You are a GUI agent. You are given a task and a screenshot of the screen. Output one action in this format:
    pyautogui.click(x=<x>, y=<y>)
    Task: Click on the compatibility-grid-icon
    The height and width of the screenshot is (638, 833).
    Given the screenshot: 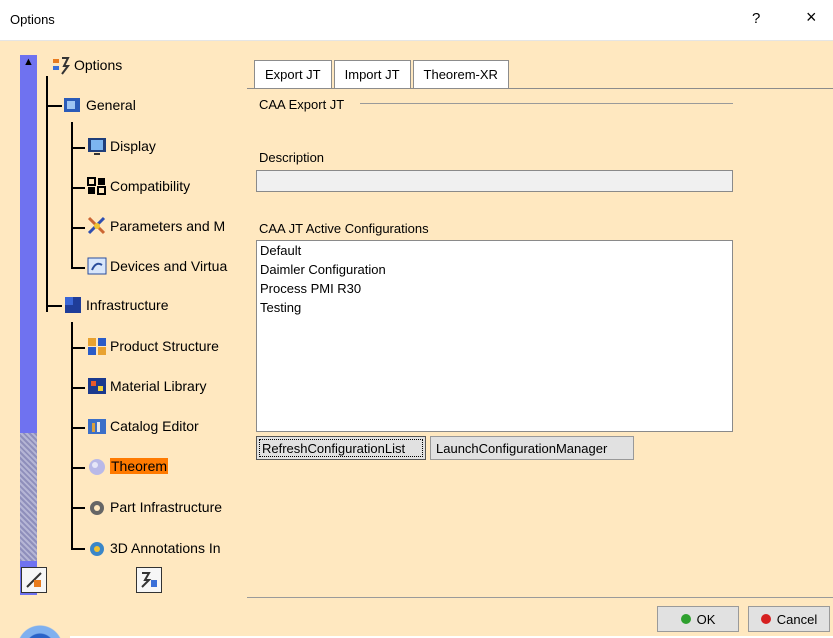 What is the action you would take?
    pyautogui.click(x=97, y=186)
    